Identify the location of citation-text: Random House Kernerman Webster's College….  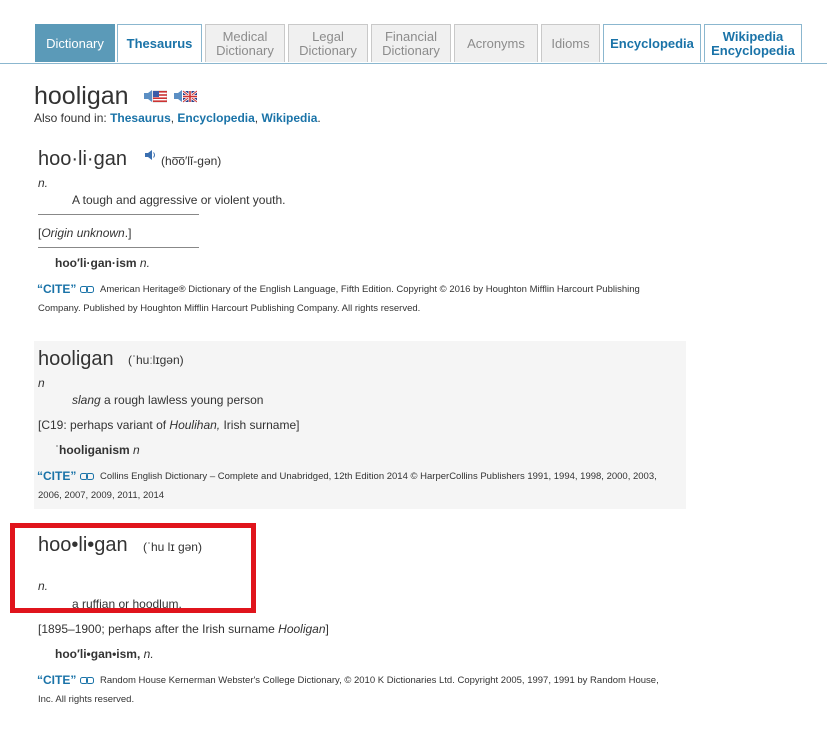
(348, 690).